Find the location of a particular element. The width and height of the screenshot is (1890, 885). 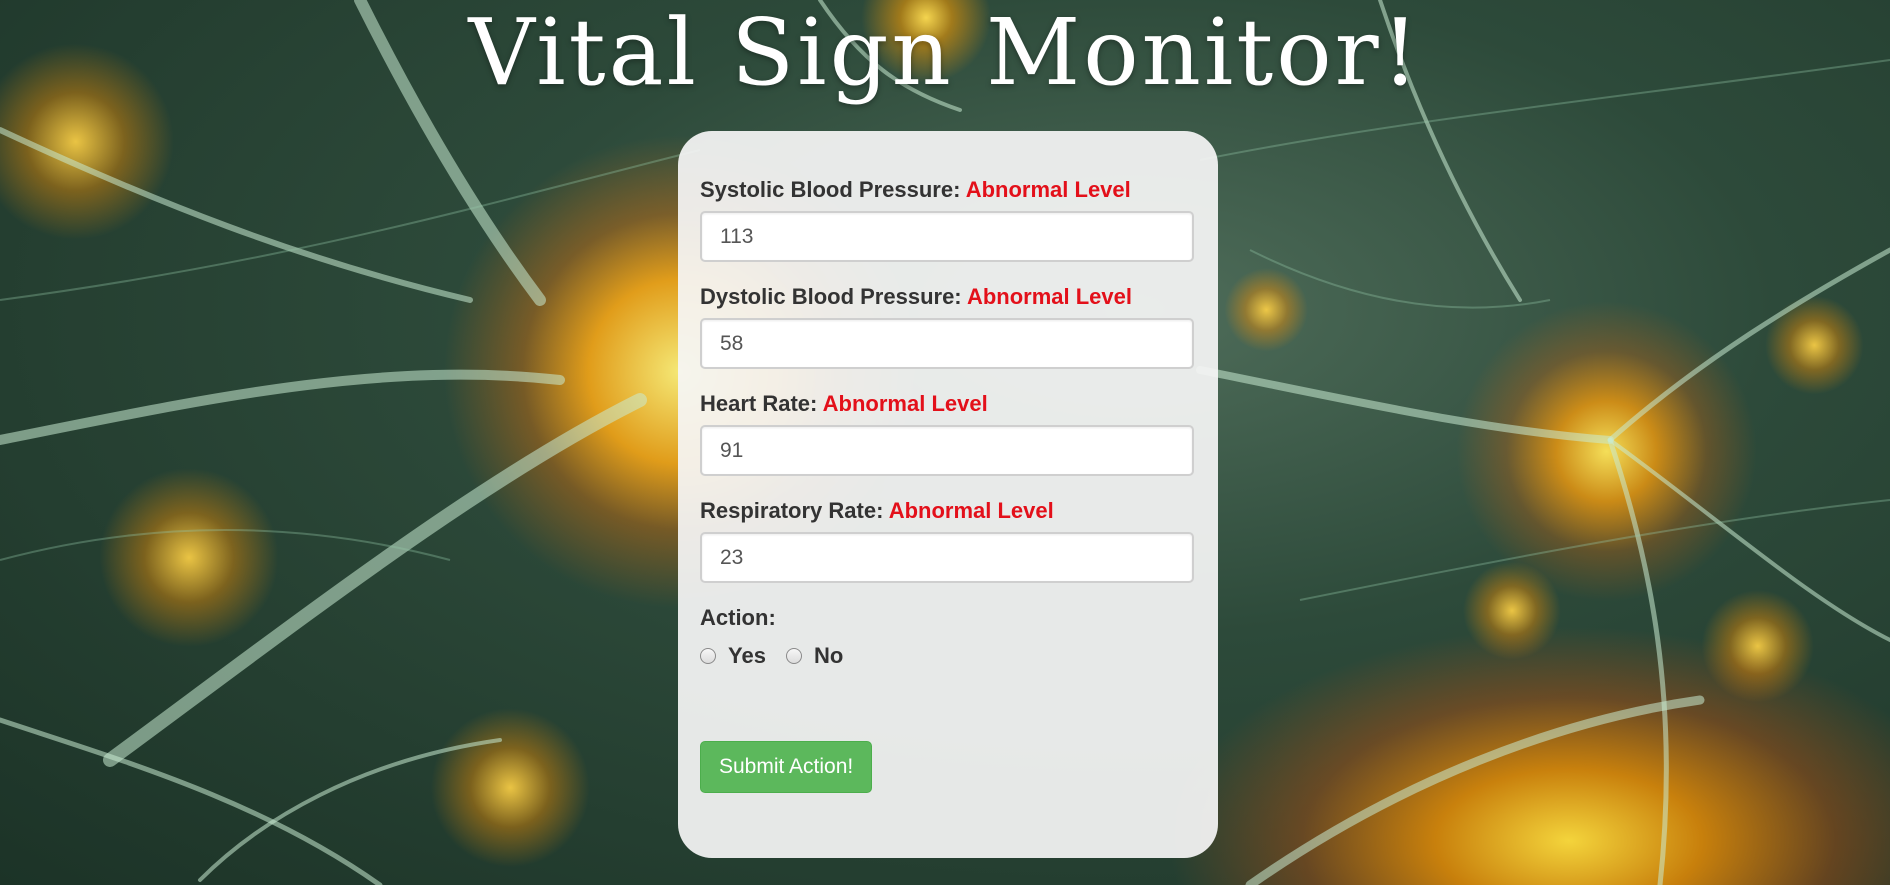

systolic-label-text: Systolic Blood Pressure: is located at coordinates (830, 189).